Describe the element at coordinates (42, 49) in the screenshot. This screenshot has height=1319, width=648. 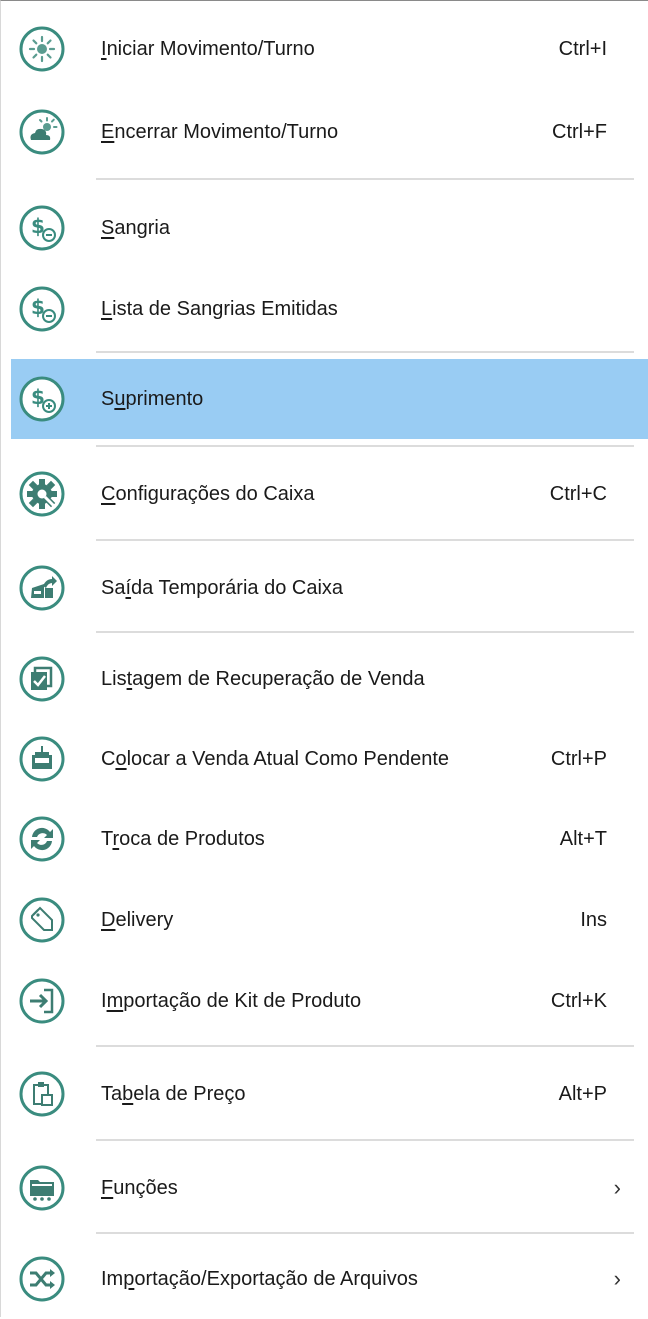
I see `sun-icon` at that location.